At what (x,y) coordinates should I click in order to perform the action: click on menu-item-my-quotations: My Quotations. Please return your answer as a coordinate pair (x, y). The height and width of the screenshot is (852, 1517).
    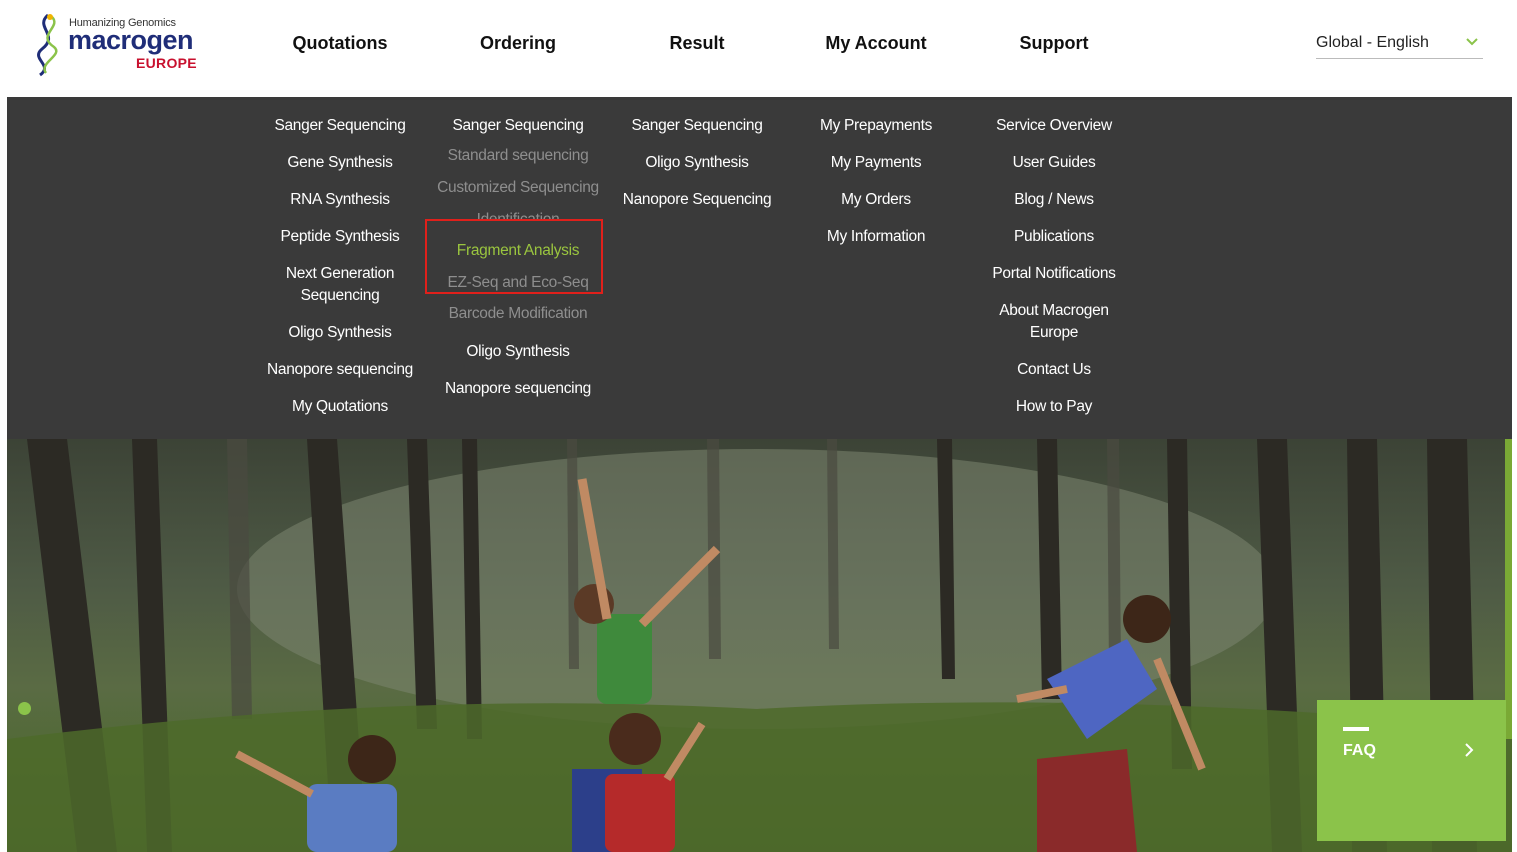
    Looking at the image, I should click on (340, 407).